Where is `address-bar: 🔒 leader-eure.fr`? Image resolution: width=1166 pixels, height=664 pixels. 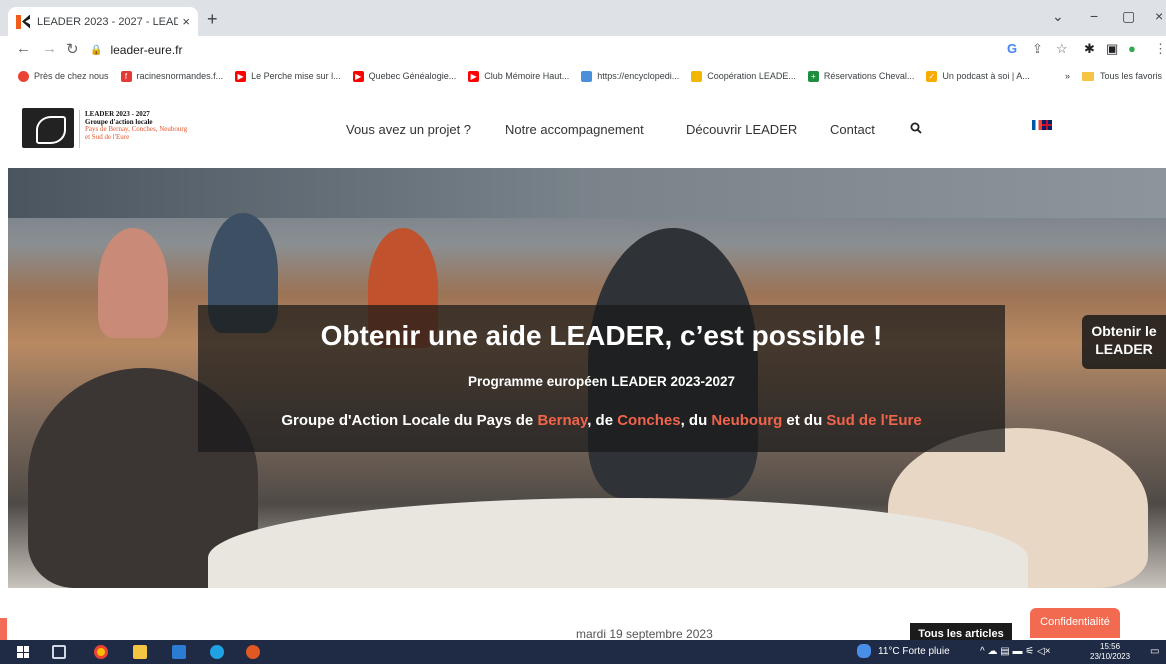 address-bar: 🔒 leader-eure.fr is located at coordinates (540, 50).